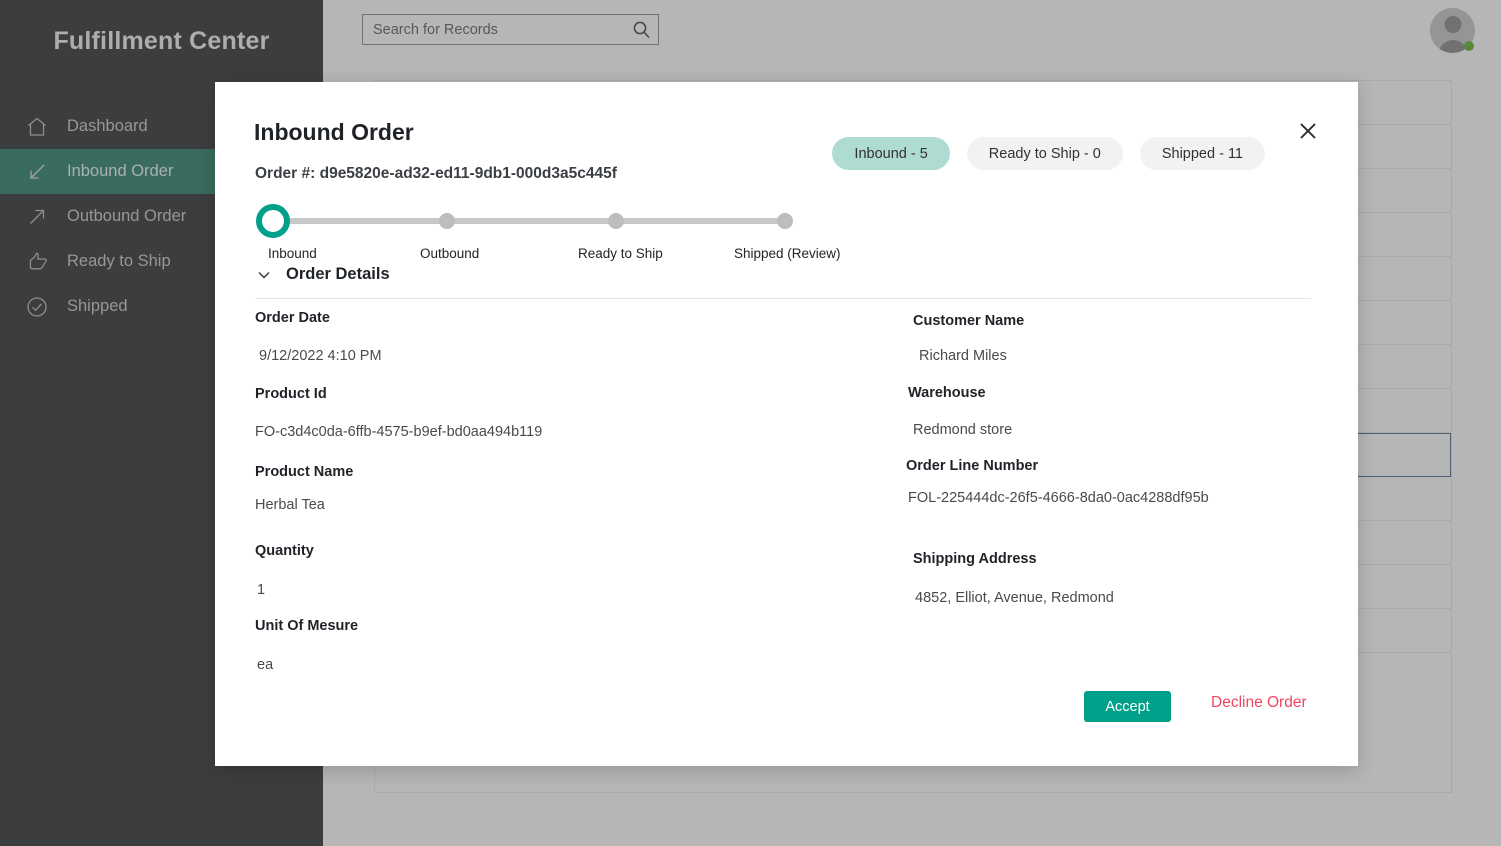 This screenshot has height=846, width=1501. I want to click on field-label-shipping-address: Shipping Address, so click(975, 559).